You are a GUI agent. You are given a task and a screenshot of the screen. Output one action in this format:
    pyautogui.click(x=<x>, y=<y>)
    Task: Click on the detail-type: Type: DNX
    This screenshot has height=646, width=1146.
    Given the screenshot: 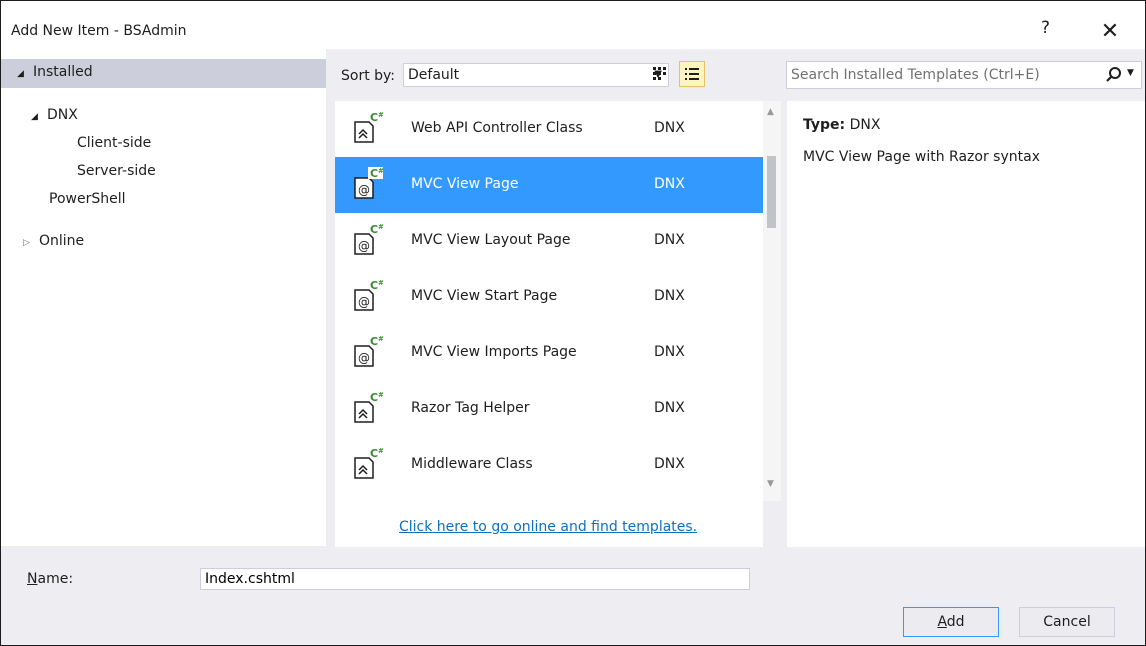 What is the action you would take?
    pyautogui.click(x=841, y=125)
    